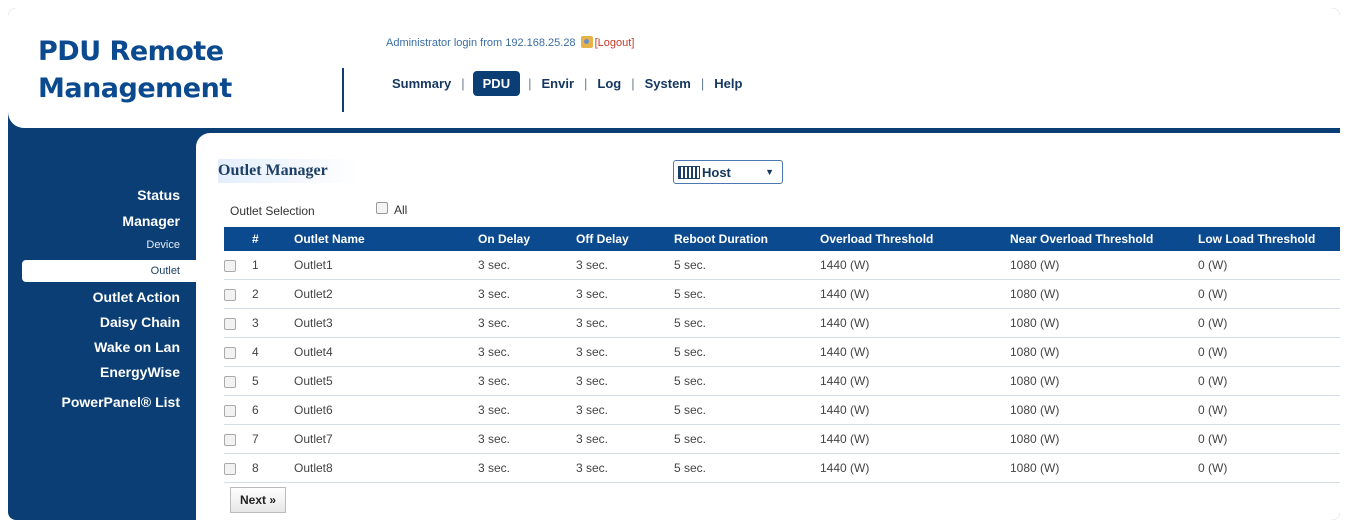 The image size is (1346, 525). I want to click on nav-envir: Envir, so click(557, 83).